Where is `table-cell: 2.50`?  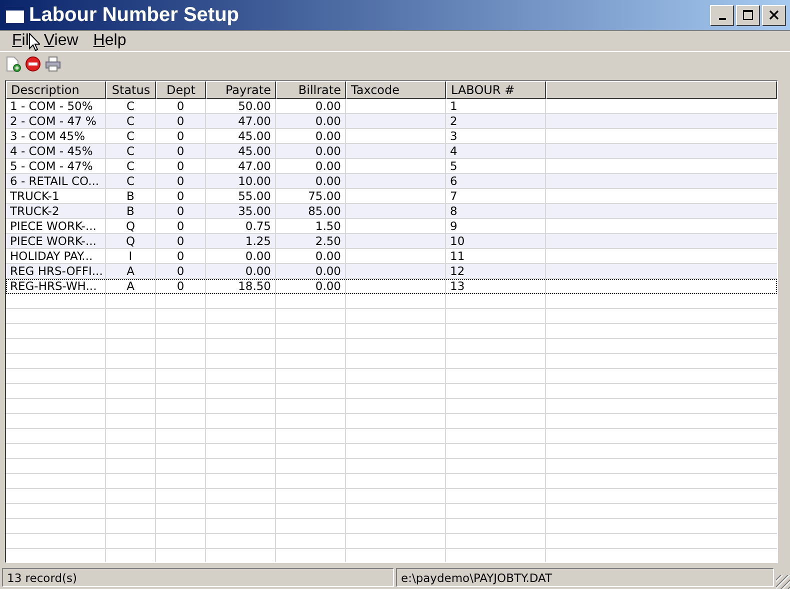 table-cell: 2.50 is located at coordinates (311, 241).